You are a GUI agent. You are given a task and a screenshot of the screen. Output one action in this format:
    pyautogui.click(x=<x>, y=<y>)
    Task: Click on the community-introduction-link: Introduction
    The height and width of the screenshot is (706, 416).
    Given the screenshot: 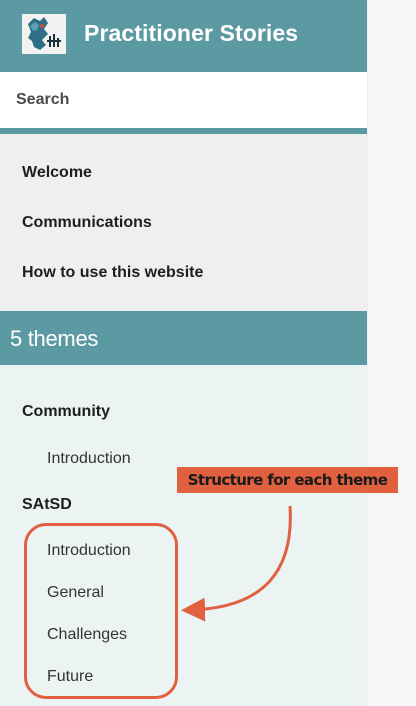 What is the action you would take?
    pyautogui.click(x=89, y=459)
    